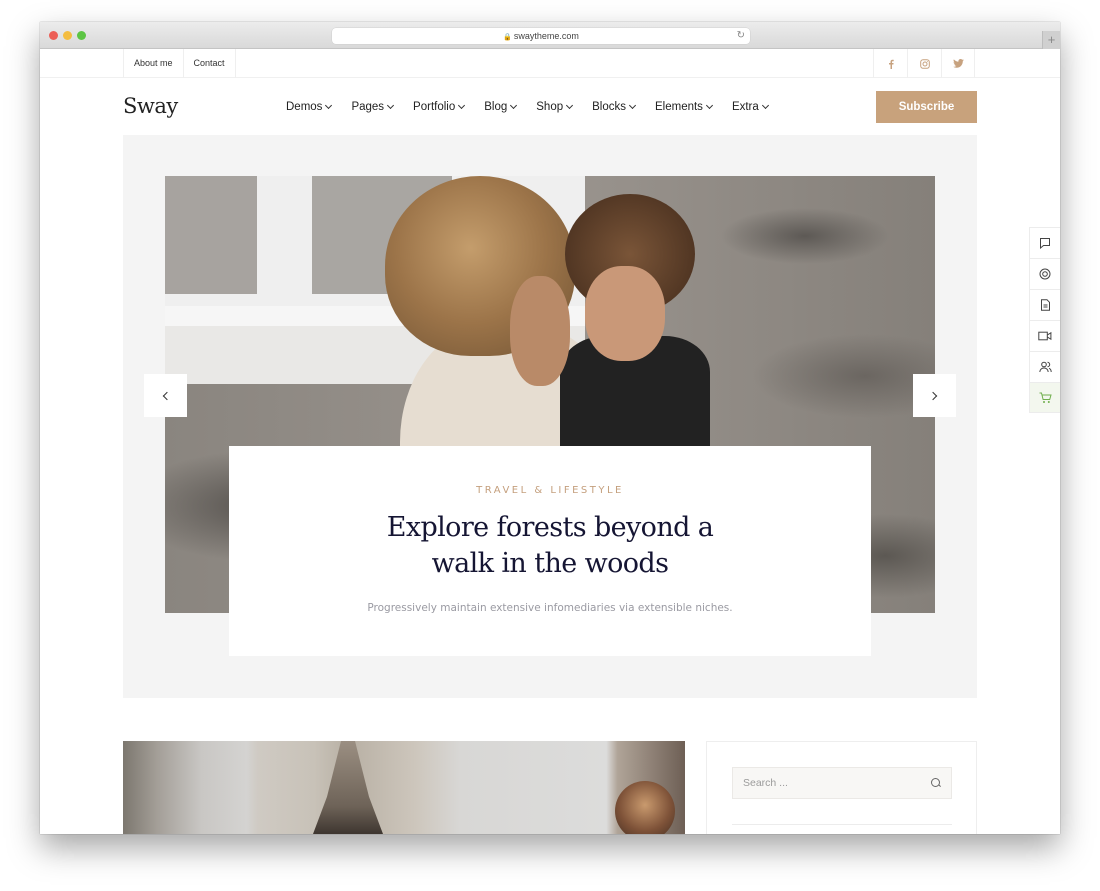 The width and height of the screenshot is (1100, 891). I want to click on facebook-icon, so click(891, 64).